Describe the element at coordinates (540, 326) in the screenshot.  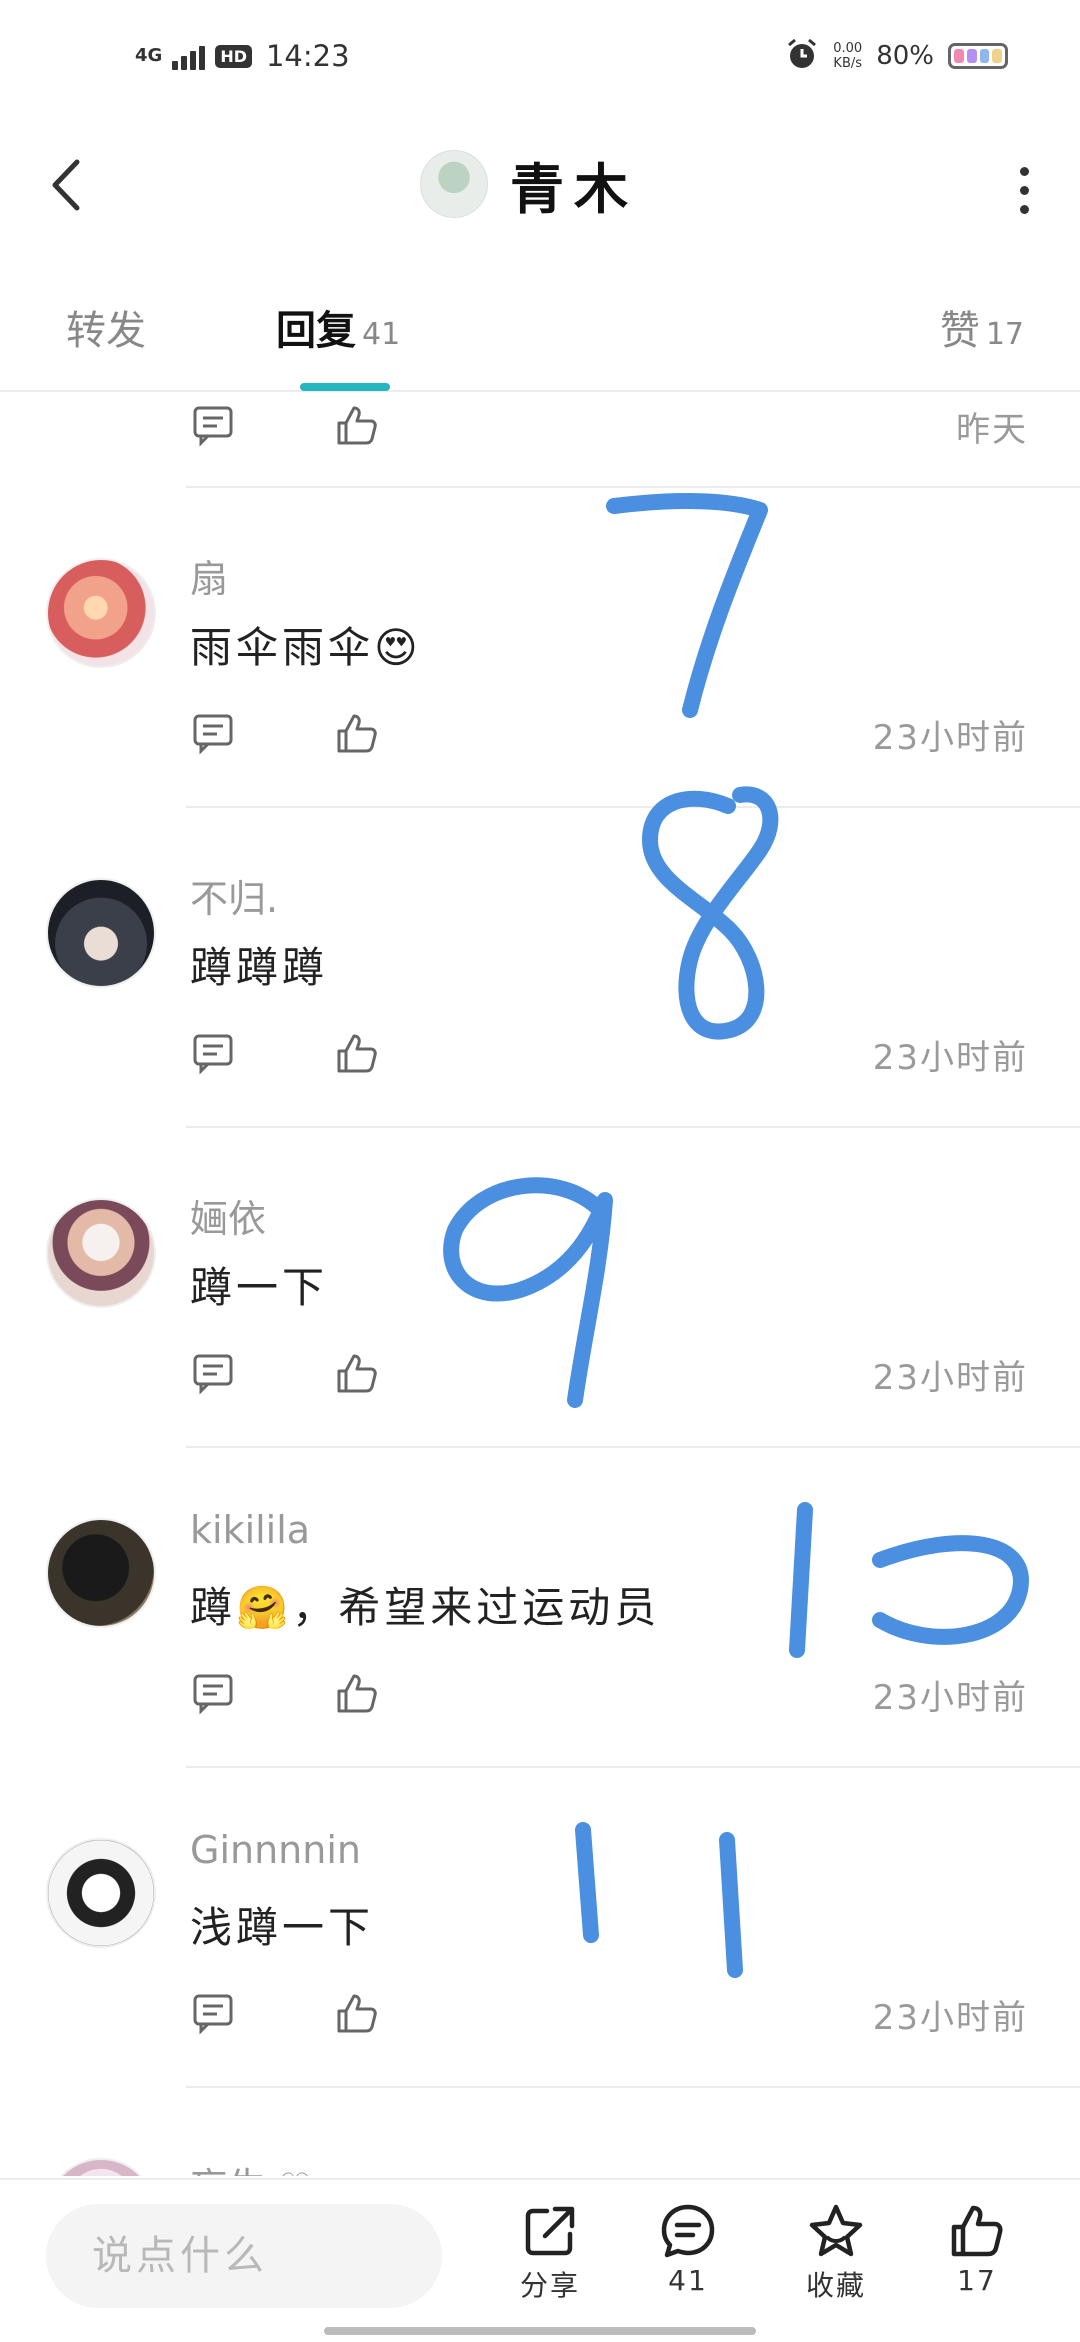
I see `tab-bar: 转发 回复 41 赞 17` at that location.